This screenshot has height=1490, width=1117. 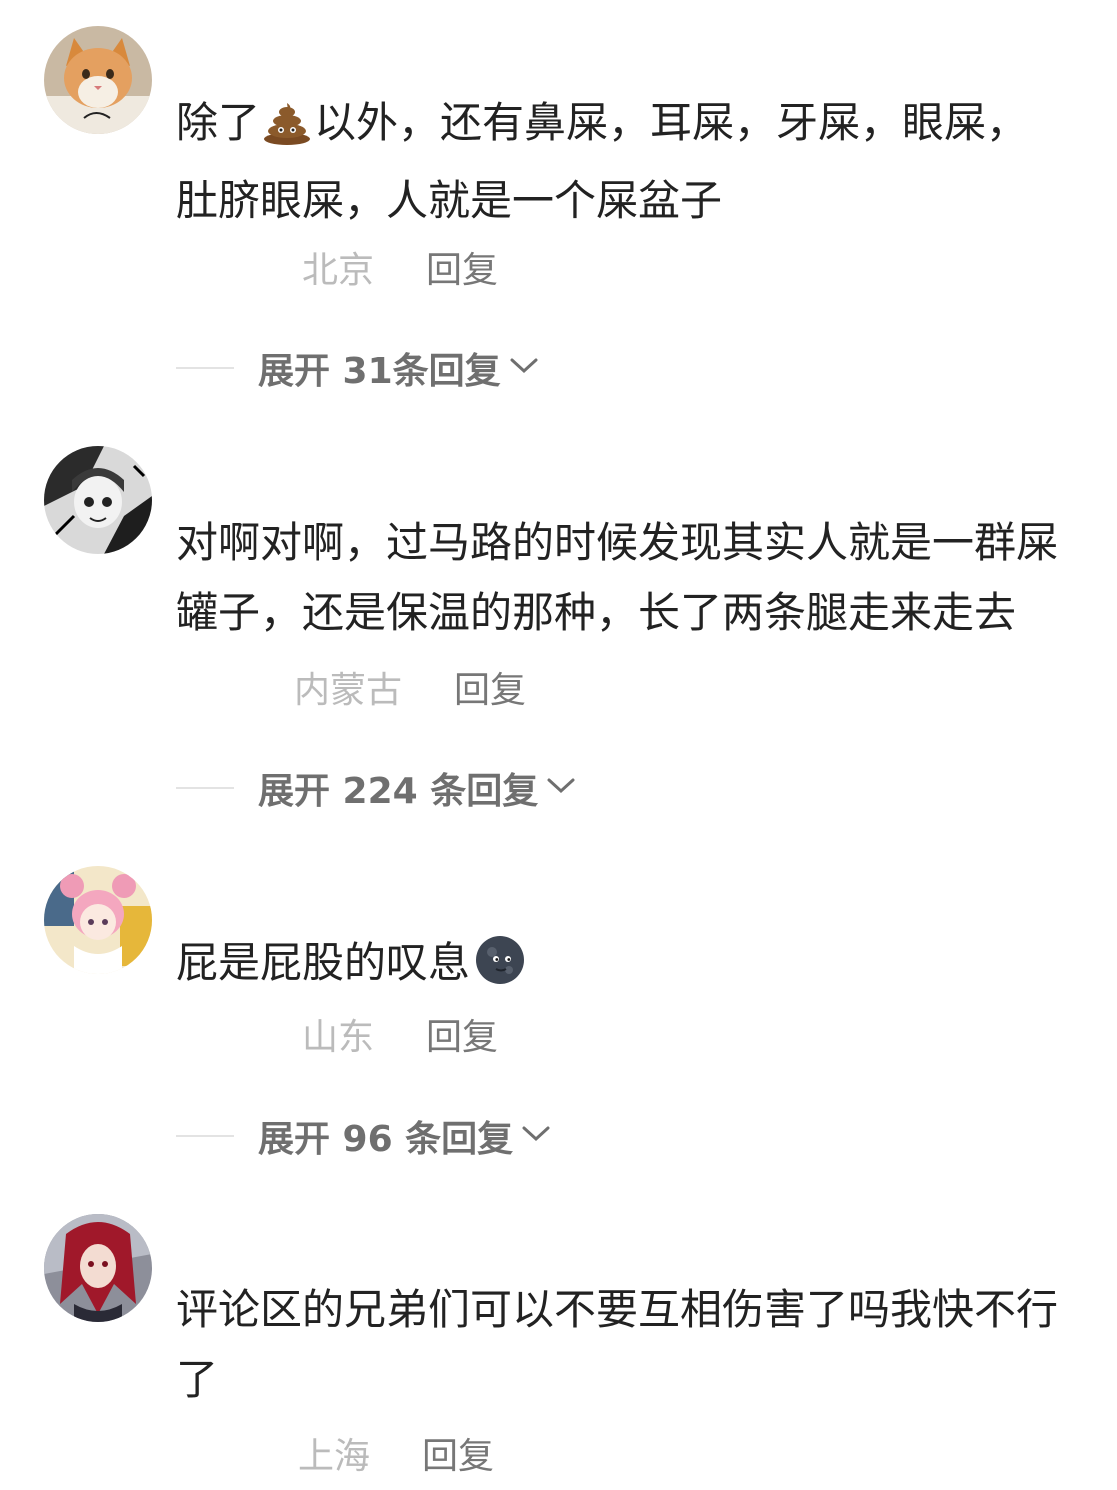 I want to click on region-label: 上海, so click(x=334, y=1456).